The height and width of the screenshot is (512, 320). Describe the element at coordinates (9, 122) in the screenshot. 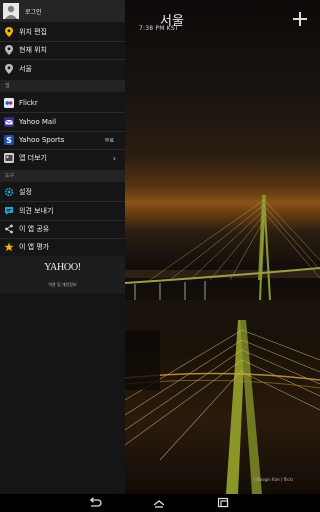

I see `mail-icon` at that location.